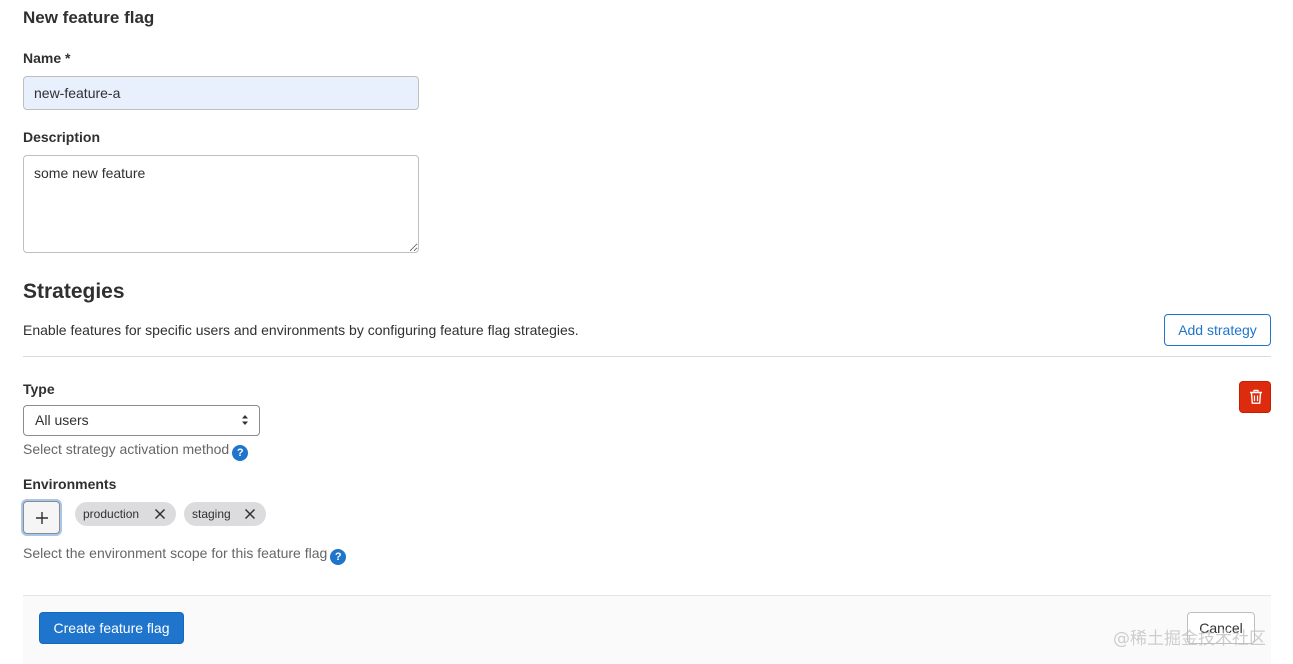 The width and height of the screenshot is (1293, 664). I want to click on plus-icon, so click(42, 518).